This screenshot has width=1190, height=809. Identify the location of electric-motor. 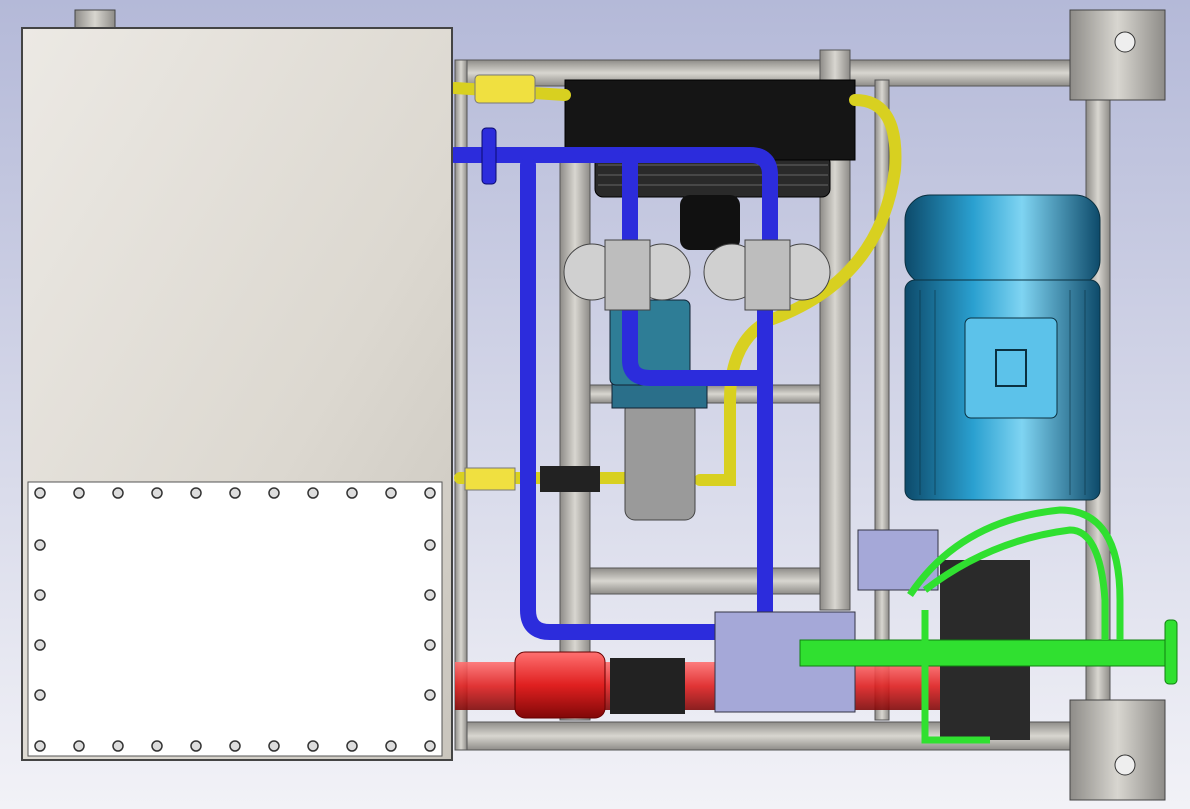
(1002, 347).